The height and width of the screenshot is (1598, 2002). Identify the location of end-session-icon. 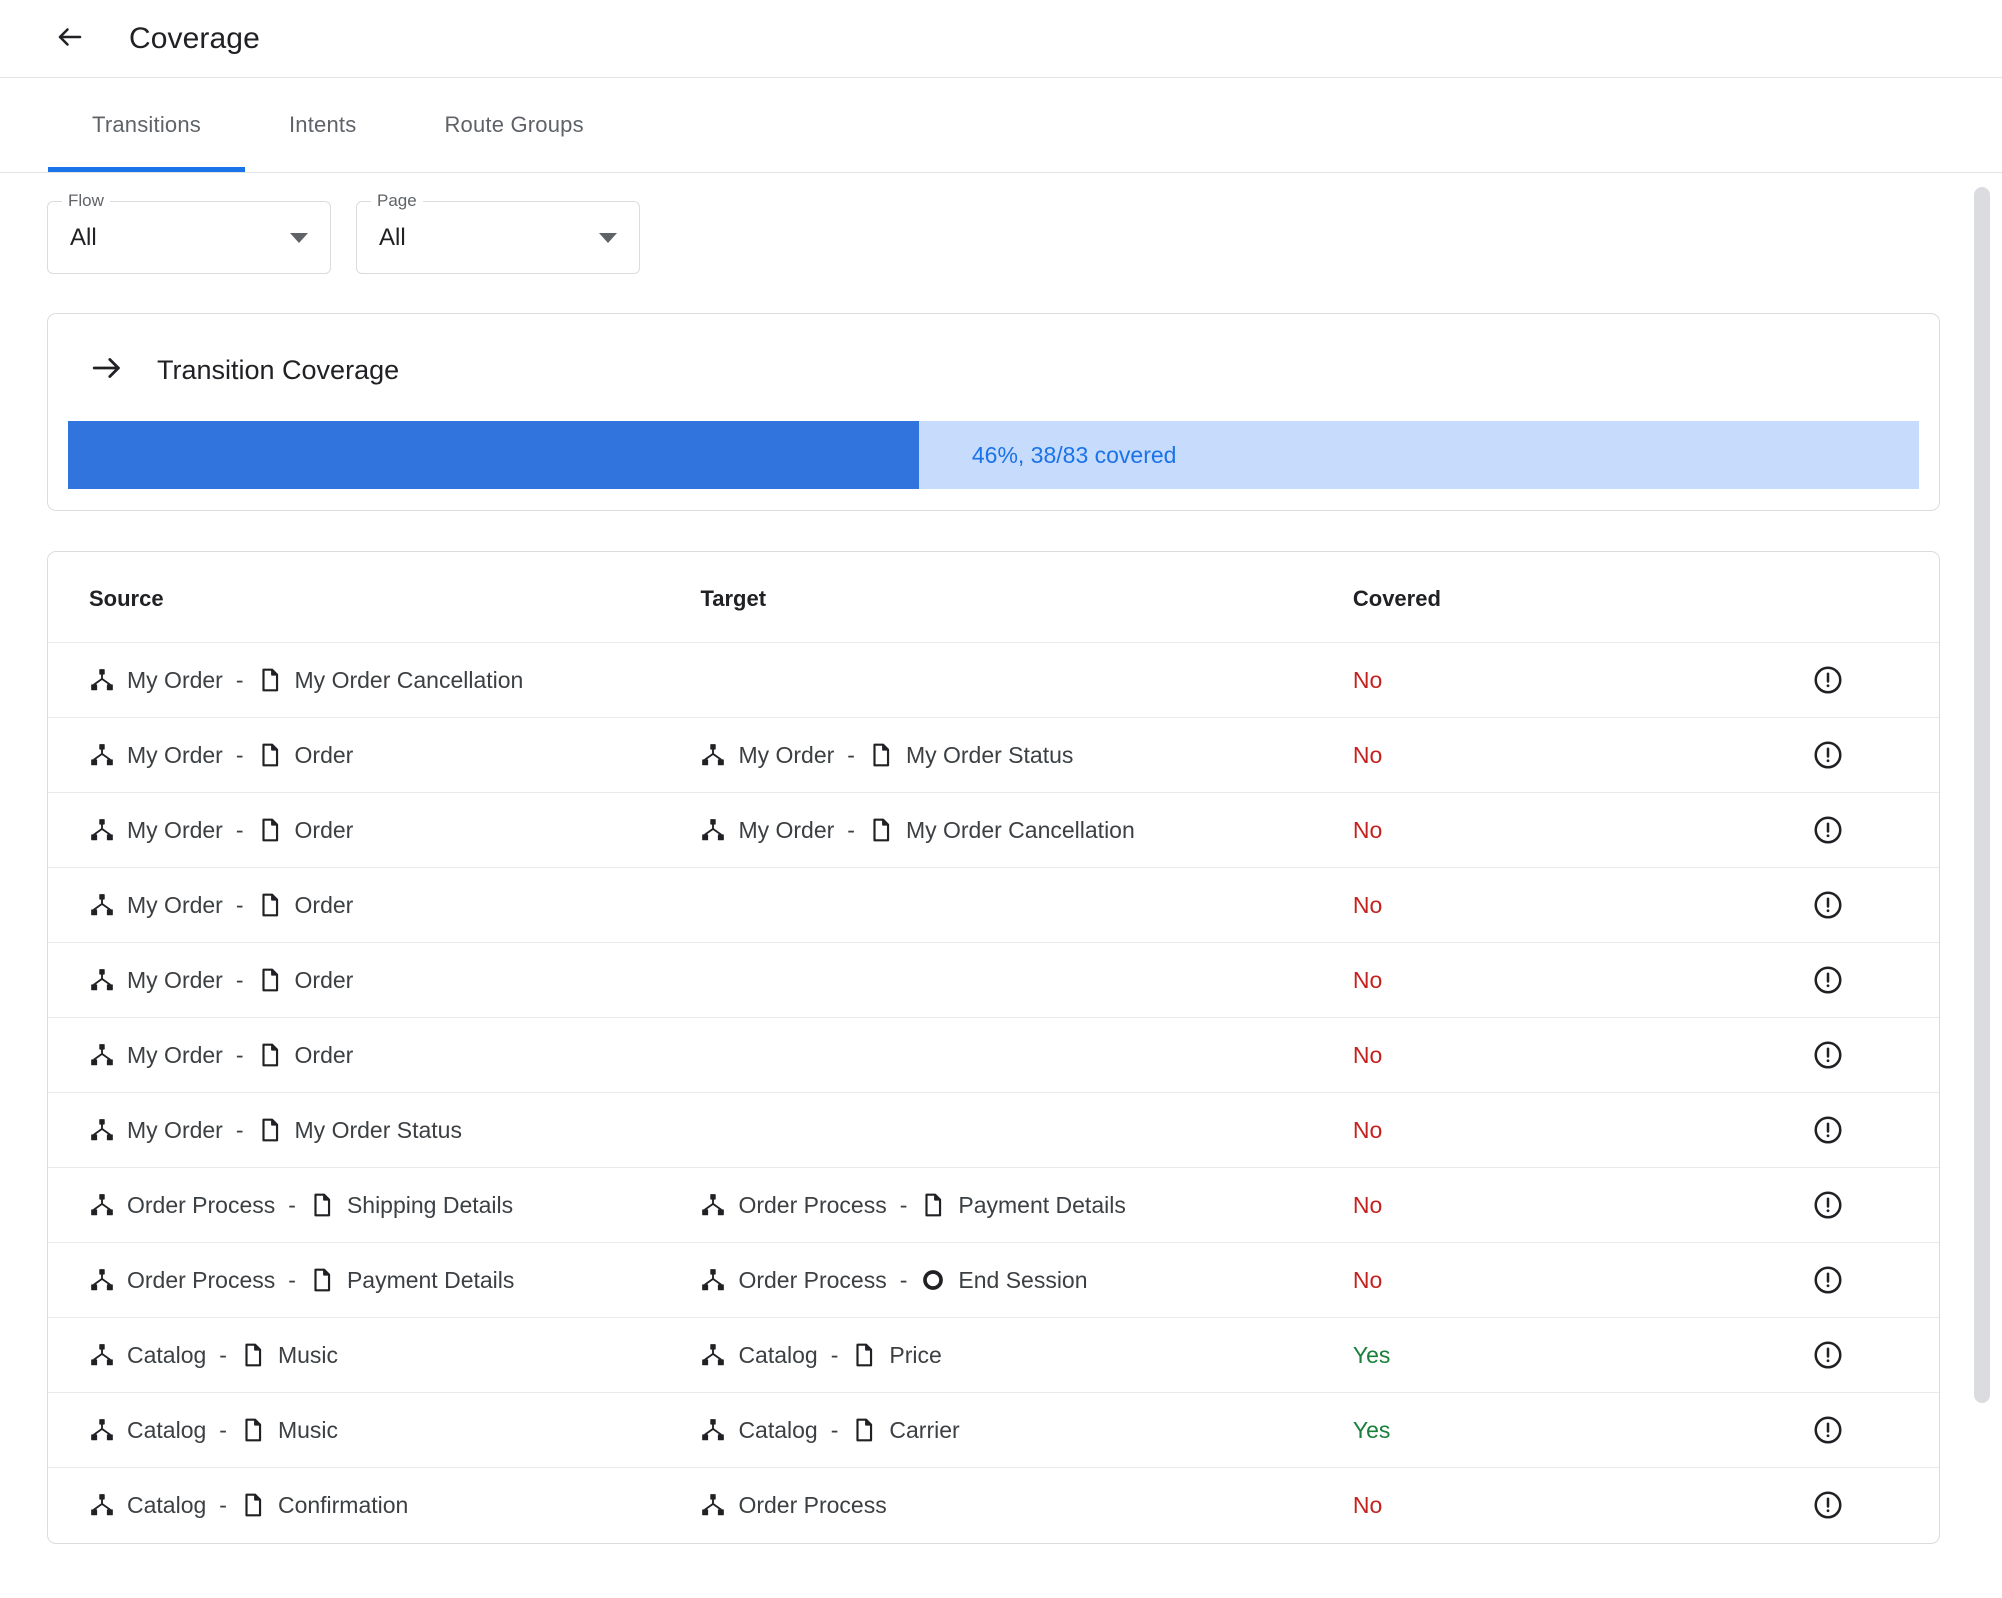
(933, 1280).